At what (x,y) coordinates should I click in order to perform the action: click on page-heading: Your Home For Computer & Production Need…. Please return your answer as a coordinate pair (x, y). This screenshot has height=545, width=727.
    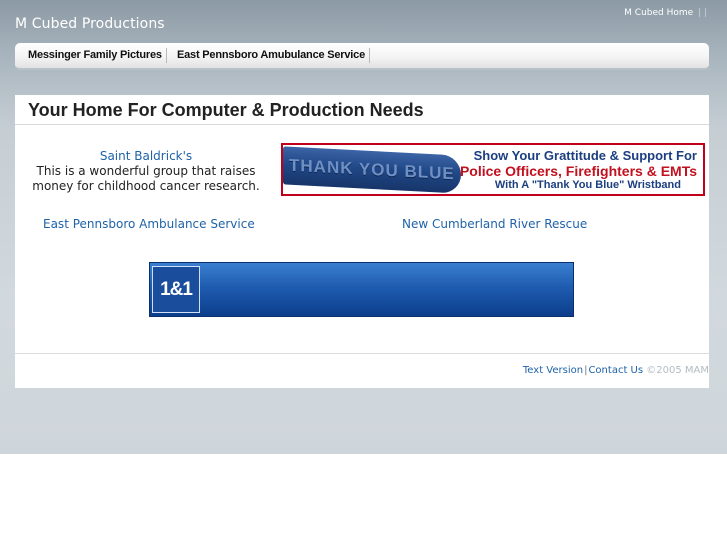
    Looking at the image, I should click on (226, 110).